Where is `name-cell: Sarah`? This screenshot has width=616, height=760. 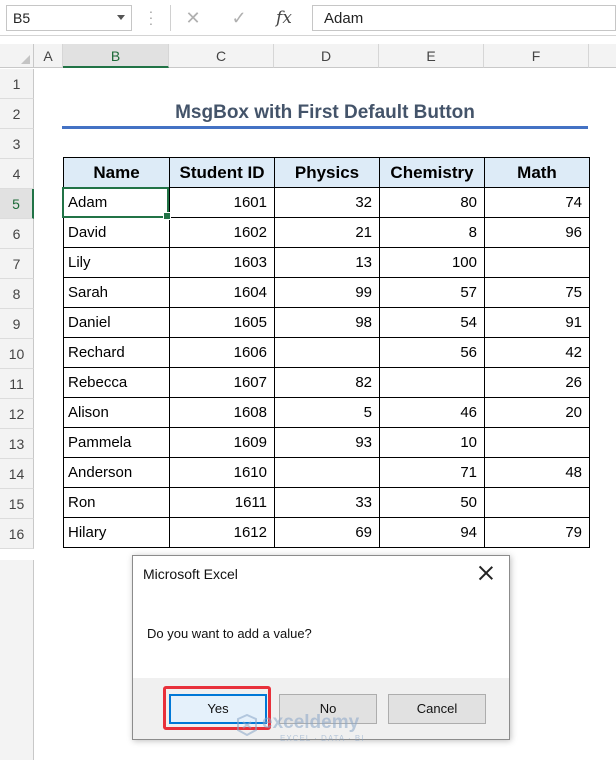
name-cell: Sarah is located at coordinates (116, 292).